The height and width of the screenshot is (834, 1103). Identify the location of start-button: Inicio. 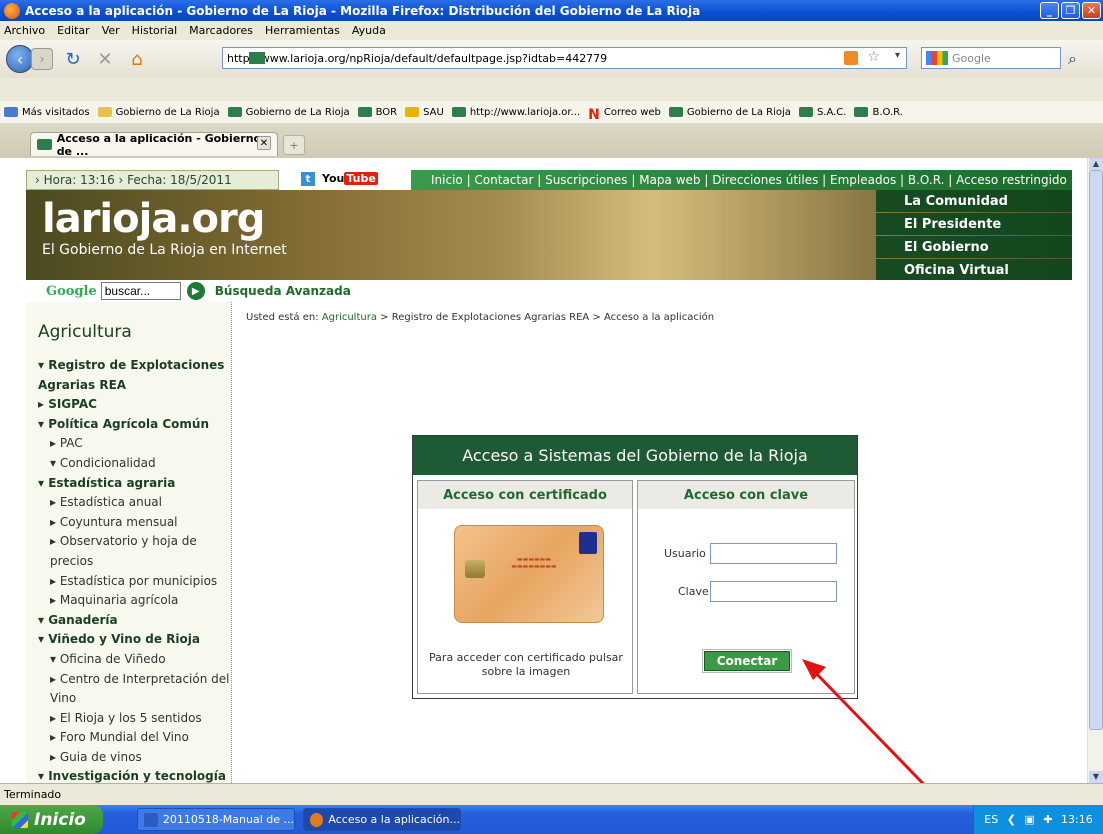
(51, 819).